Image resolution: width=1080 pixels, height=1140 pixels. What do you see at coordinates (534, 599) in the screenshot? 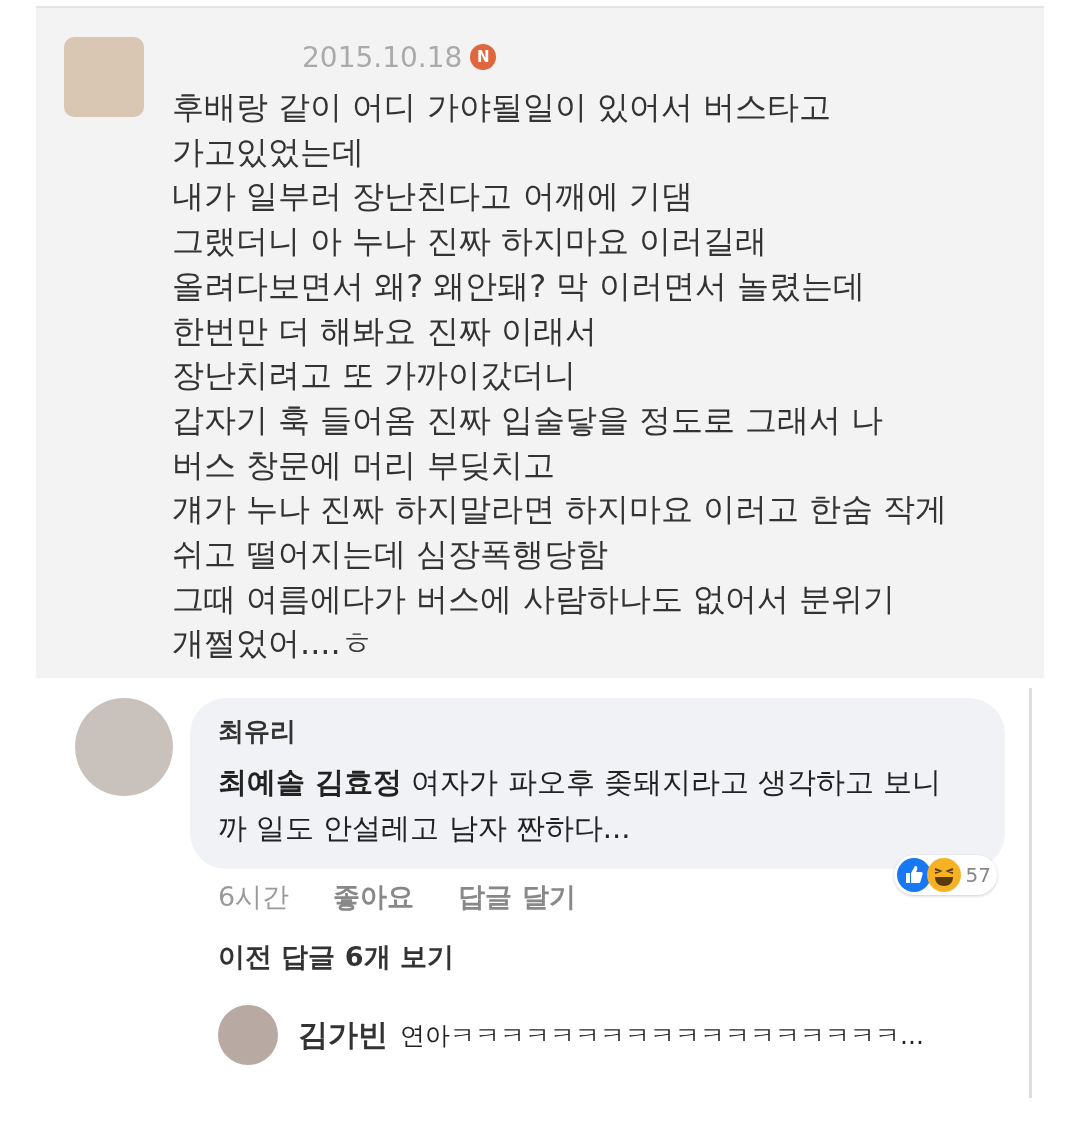
I see `post-text-line: 그때 여름에다가 버스에 사람하나도 없어서 분위기` at bounding box center [534, 599].